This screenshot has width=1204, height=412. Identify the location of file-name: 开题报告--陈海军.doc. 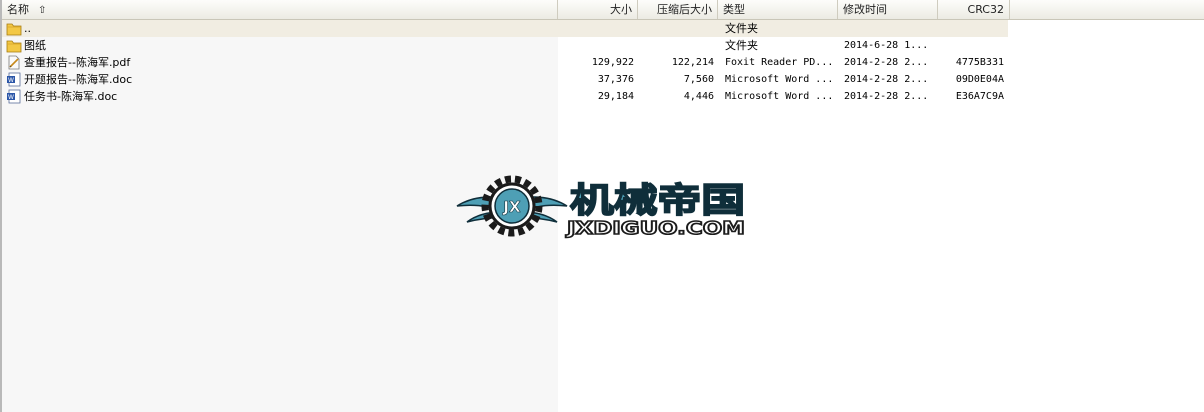
(78, 79).